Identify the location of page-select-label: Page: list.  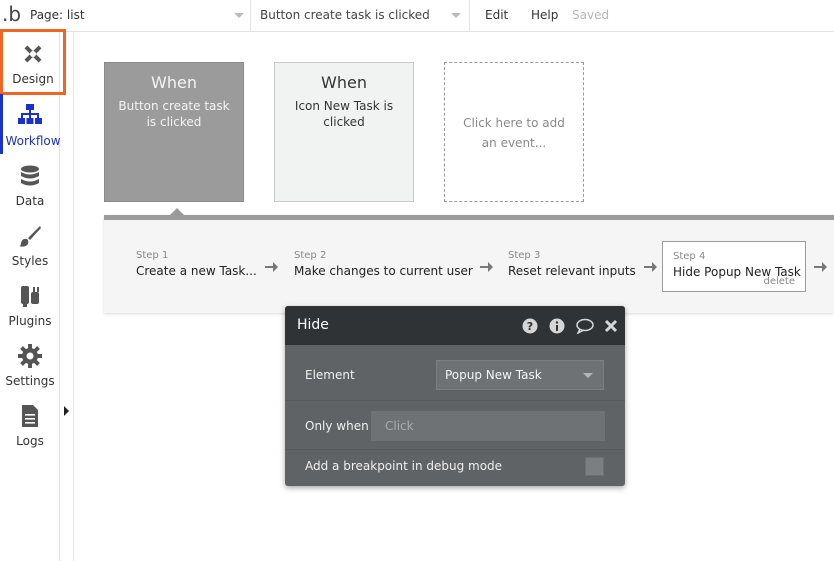
(57, 15).